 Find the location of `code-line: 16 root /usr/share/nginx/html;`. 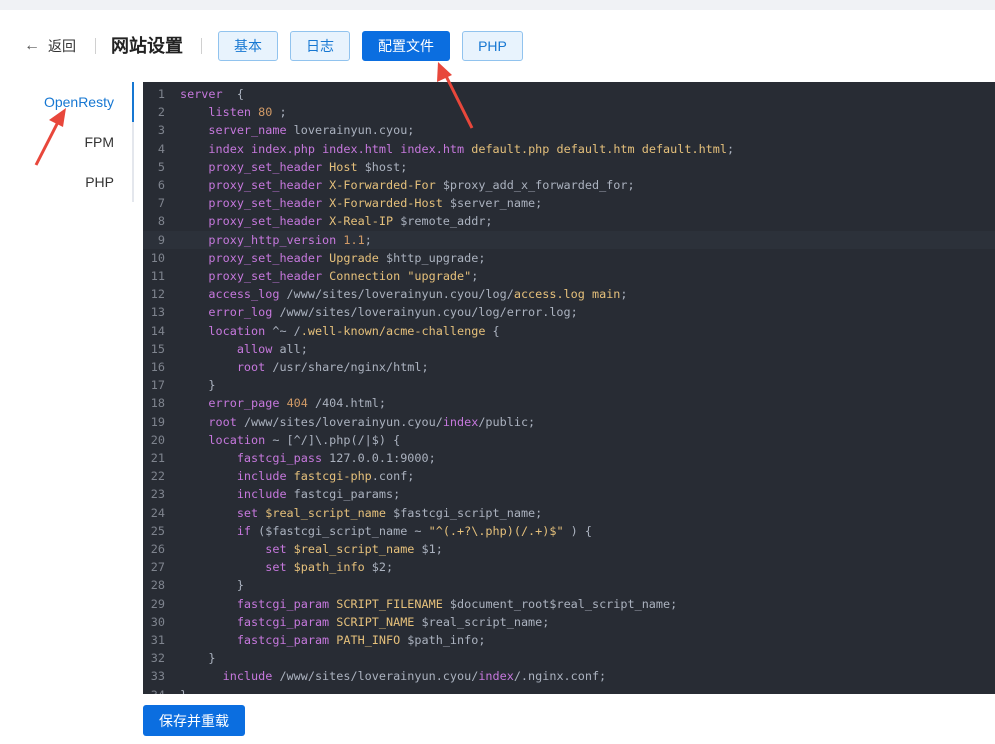

code-line: 16 root /usr/share/nginx/html; is located at coordinates (569, 367).